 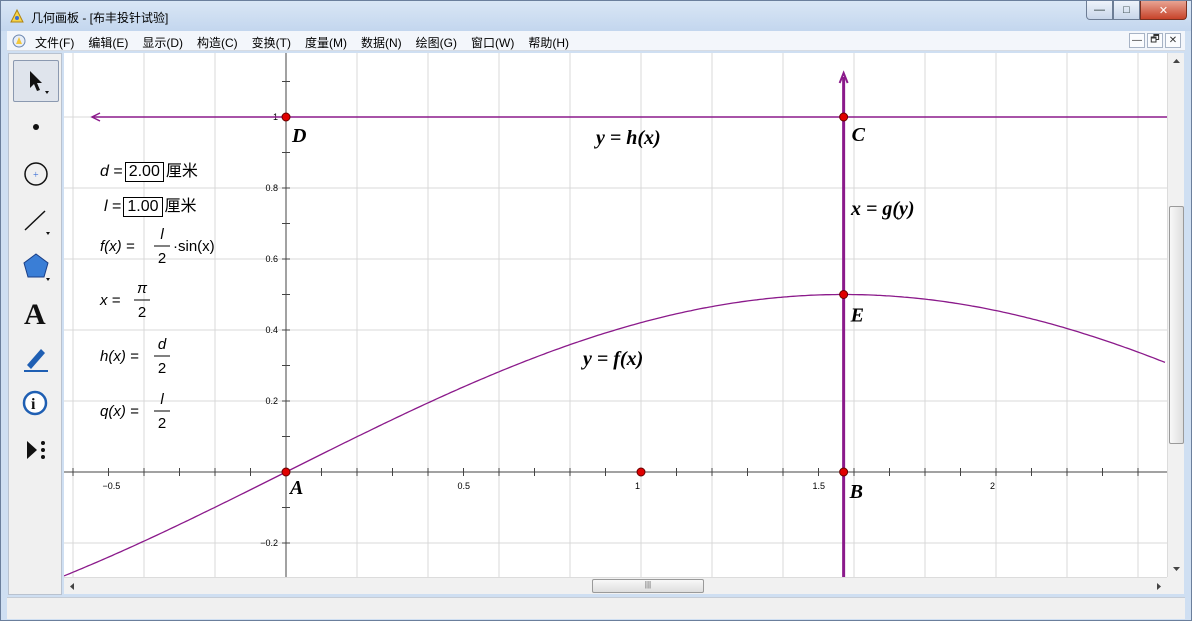 I want to click on expr-q-numerator: l, so click(x=162, y=399).